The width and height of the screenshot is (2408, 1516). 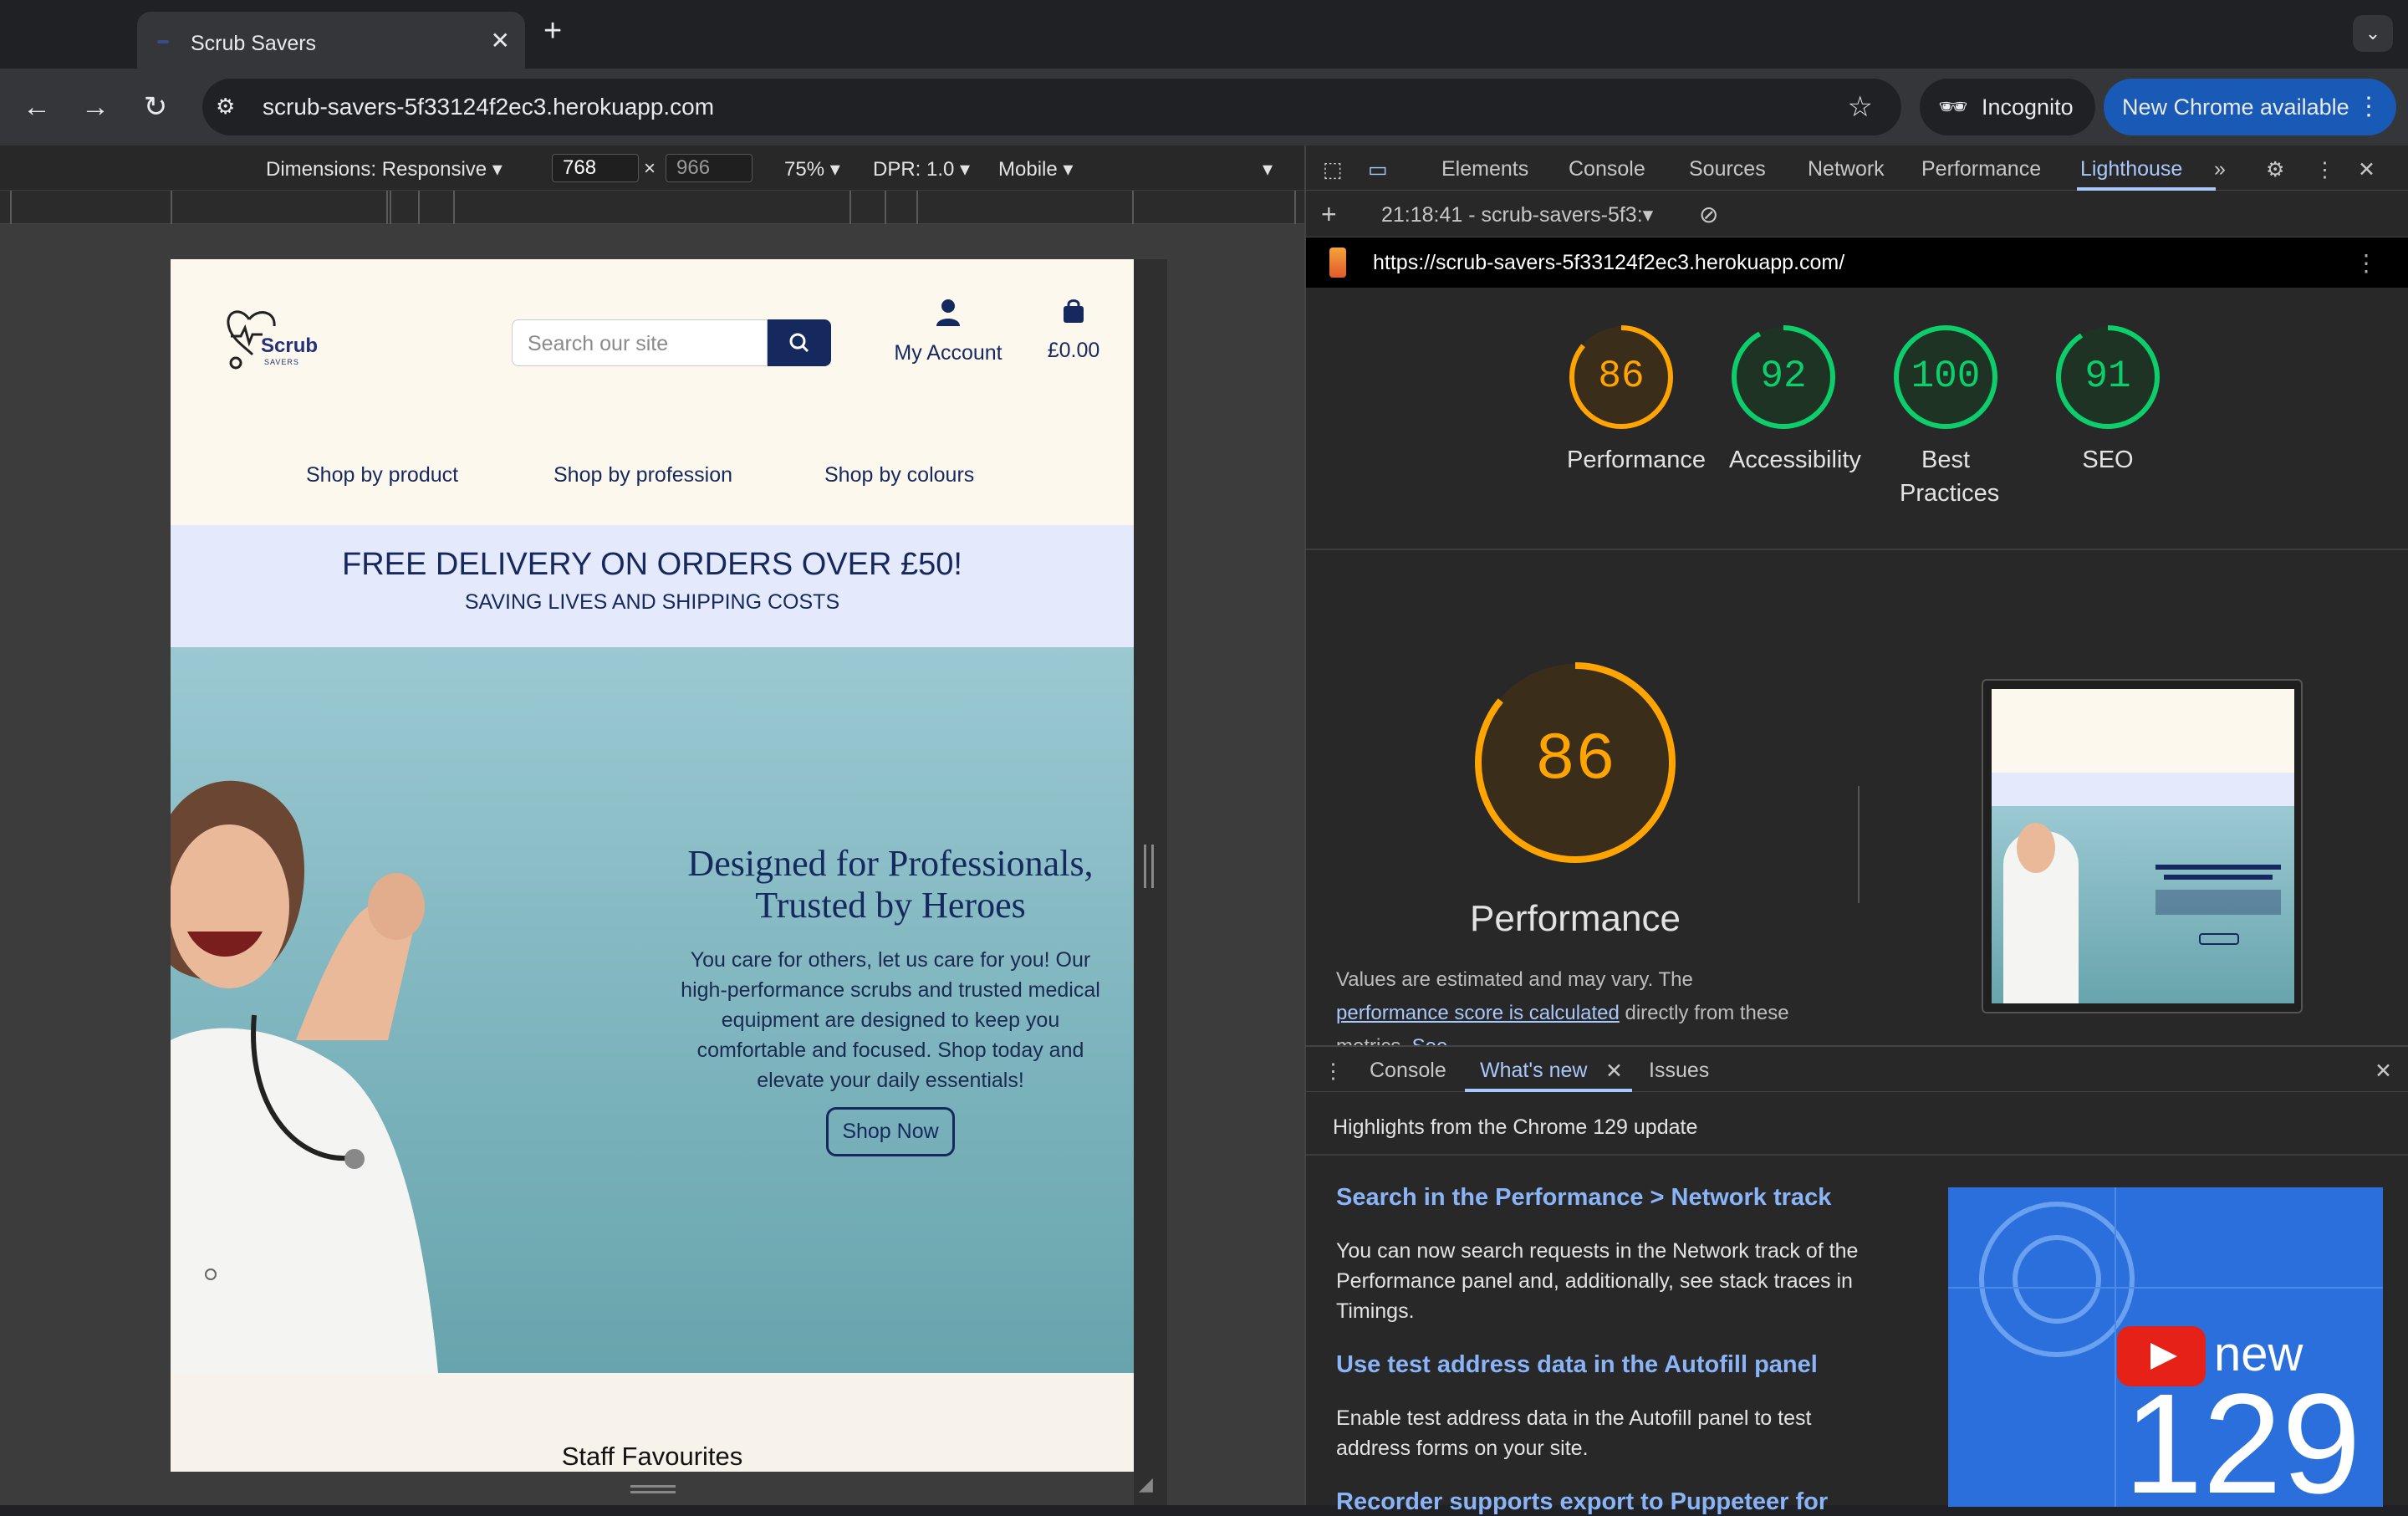 I want to click on score-label: Performance, so click(x=1637, y=460).